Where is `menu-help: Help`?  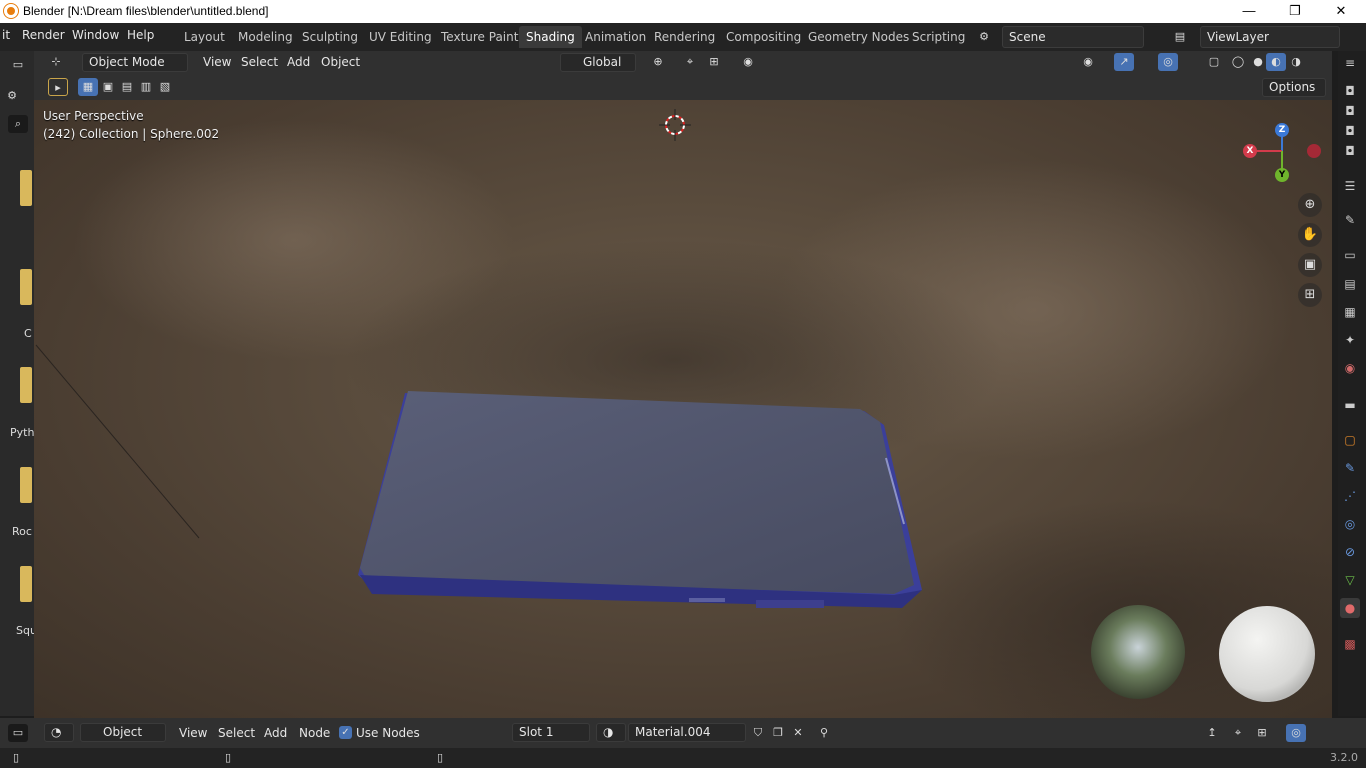 menu-help: Help is located at coordinates (140, 35).